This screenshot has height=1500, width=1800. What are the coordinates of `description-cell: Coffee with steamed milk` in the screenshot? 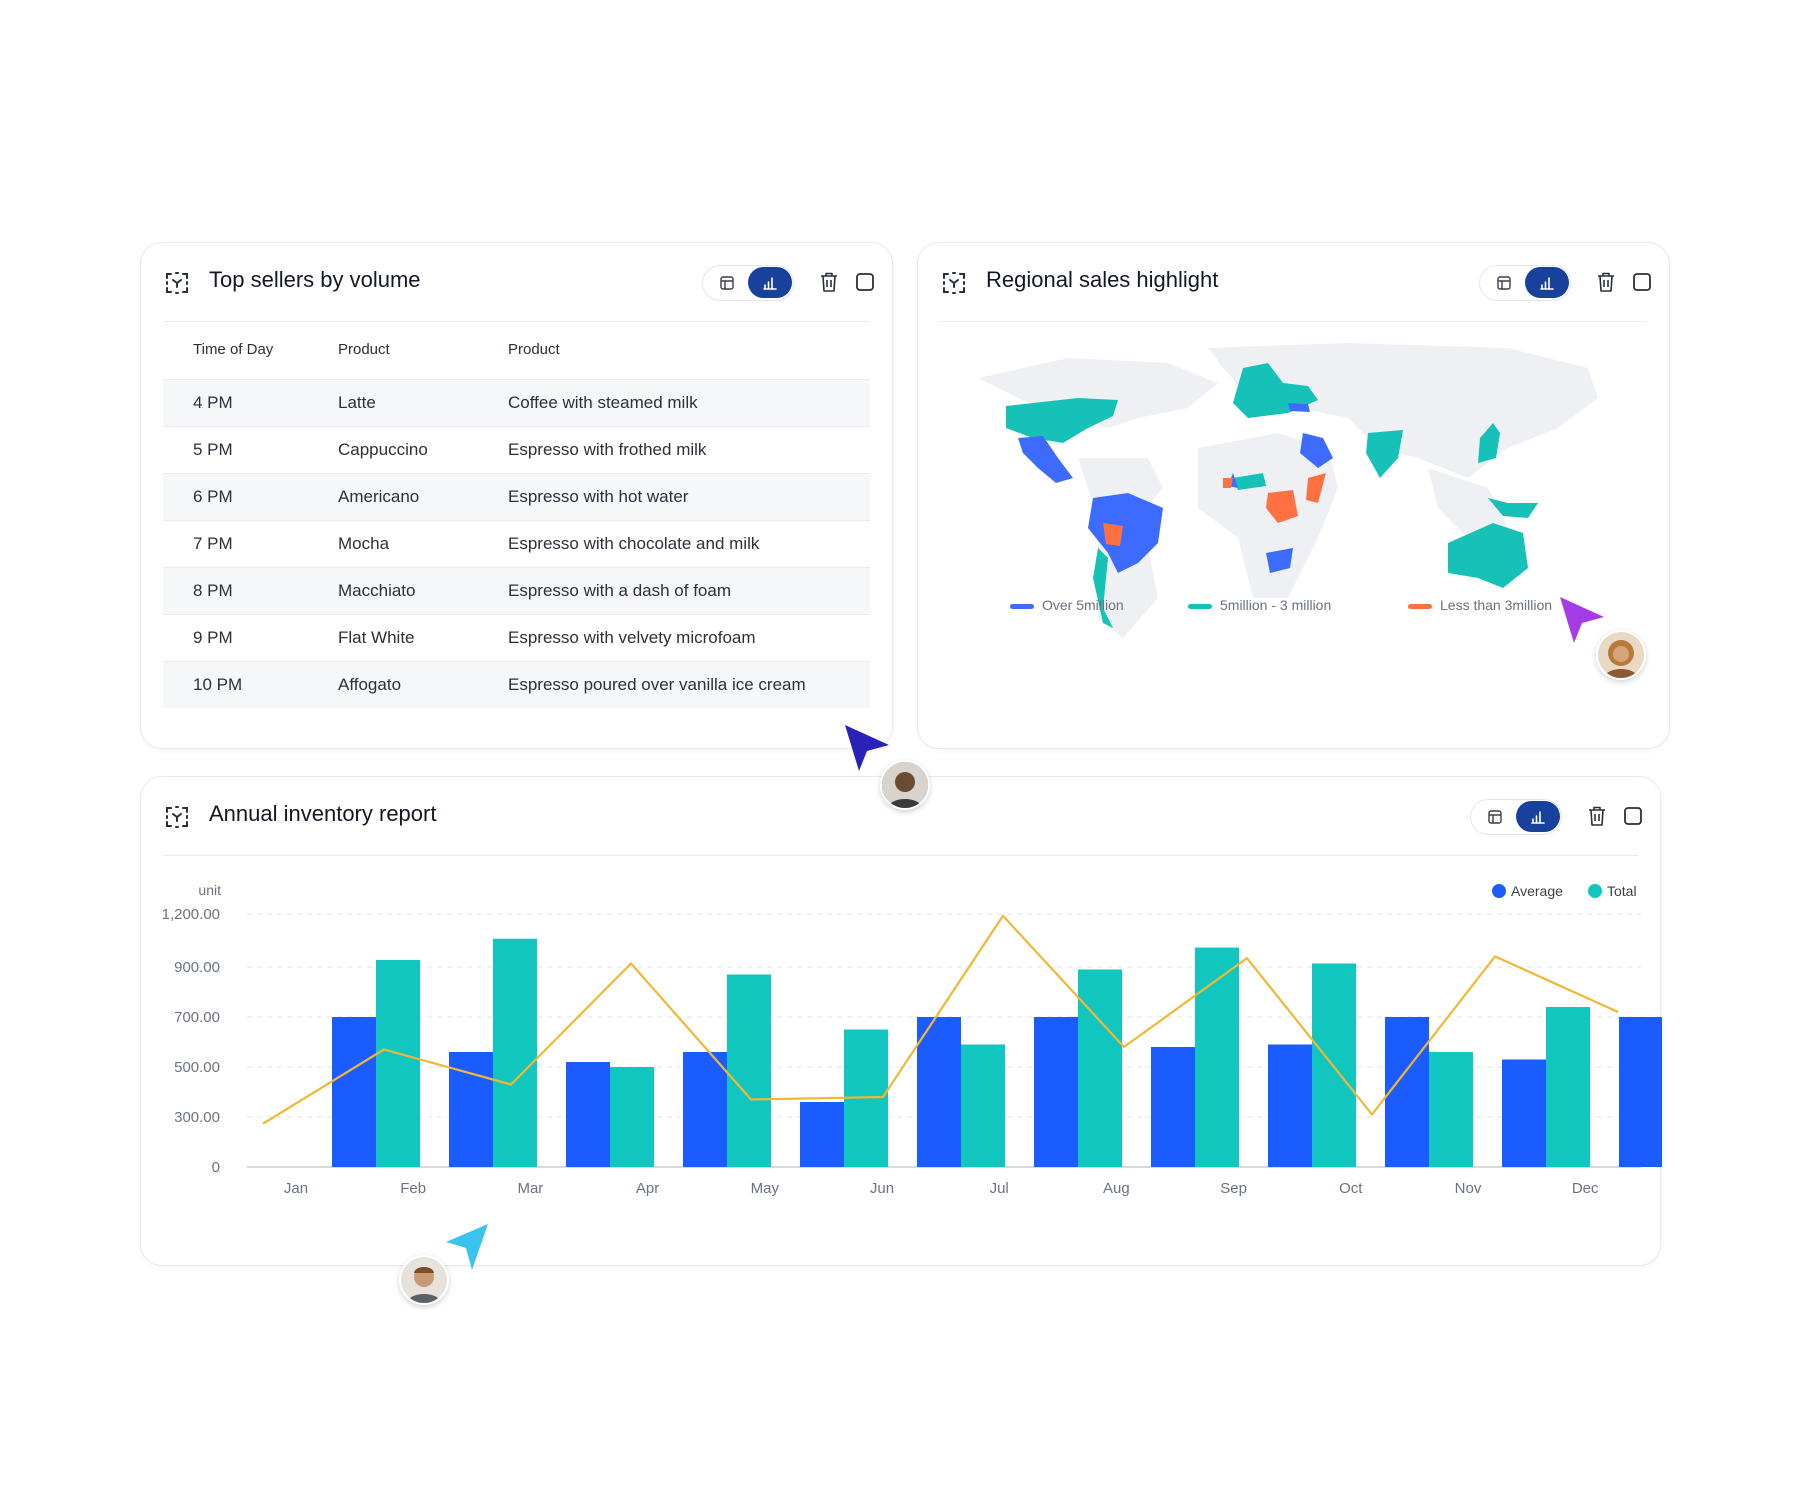 It's located at (603, 402).